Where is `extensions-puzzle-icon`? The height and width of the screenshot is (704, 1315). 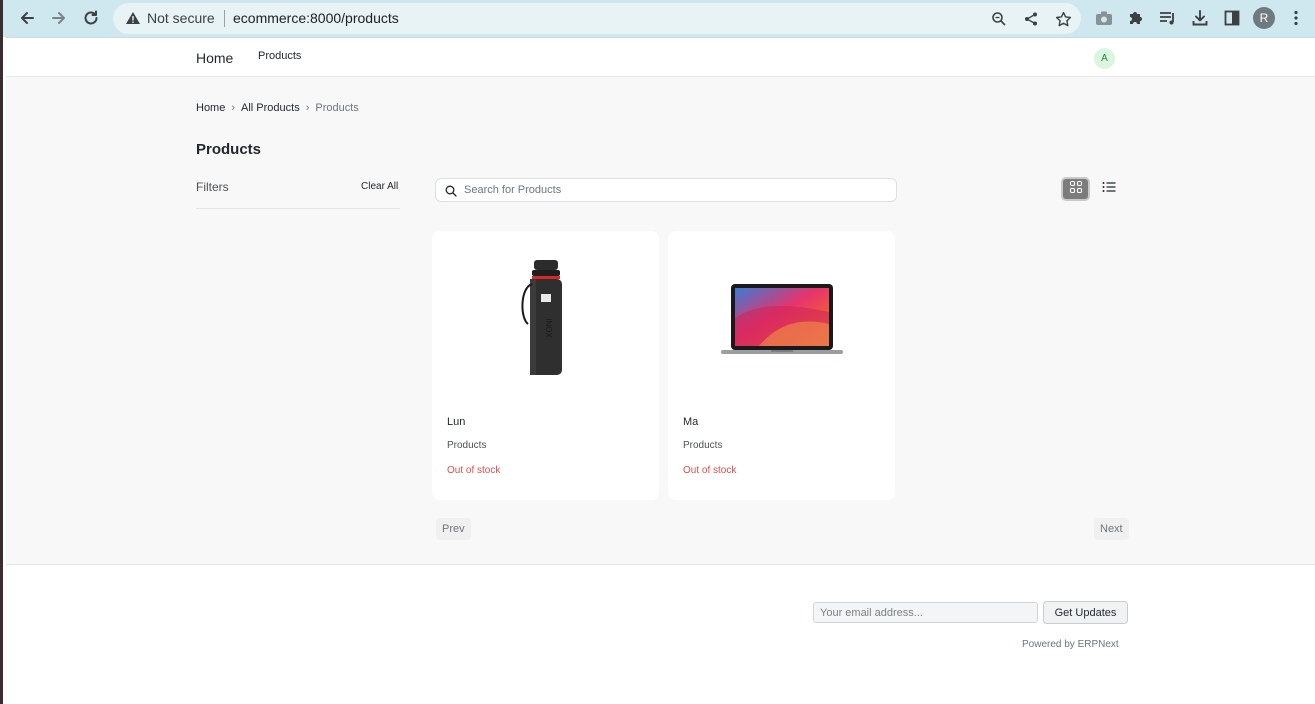
extensions-puzzle-icon is located at coordinates (1136, 18).